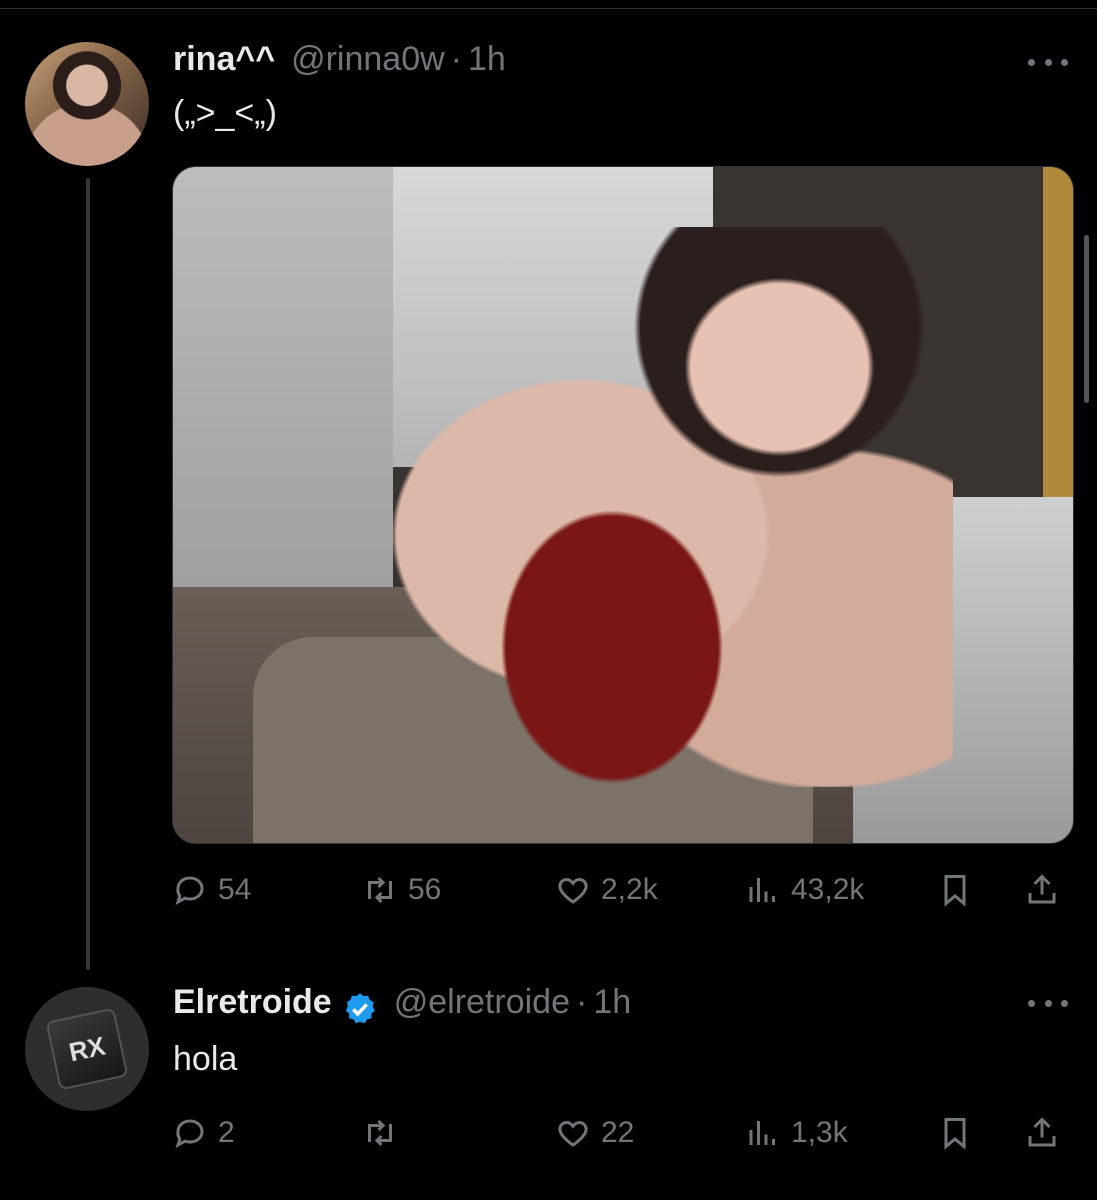 The width and height of the screenshot is (1097, 1200). I want to click on tweet-actions: 54 56 2,2k 43,2k, so click(619, 890).